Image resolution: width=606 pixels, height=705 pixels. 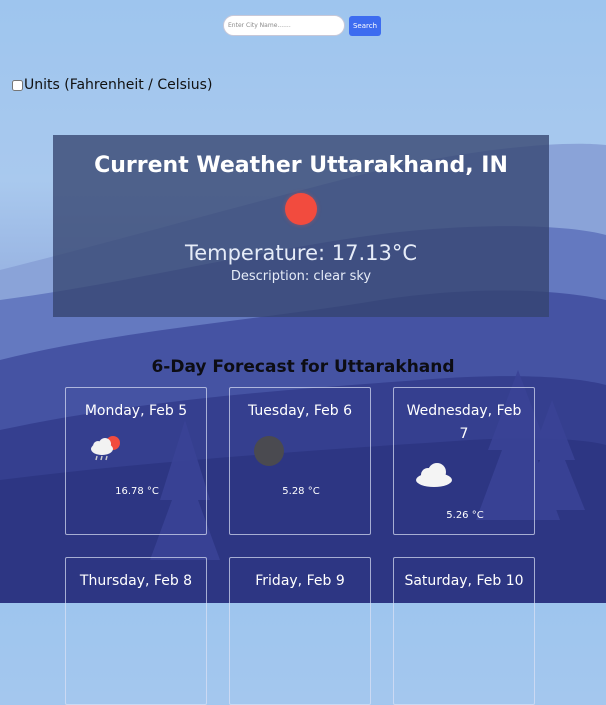 What do you see at coordinates (434, 475) in the screenshot?
I see `cloud-icon` at bounding box center [434, 475].